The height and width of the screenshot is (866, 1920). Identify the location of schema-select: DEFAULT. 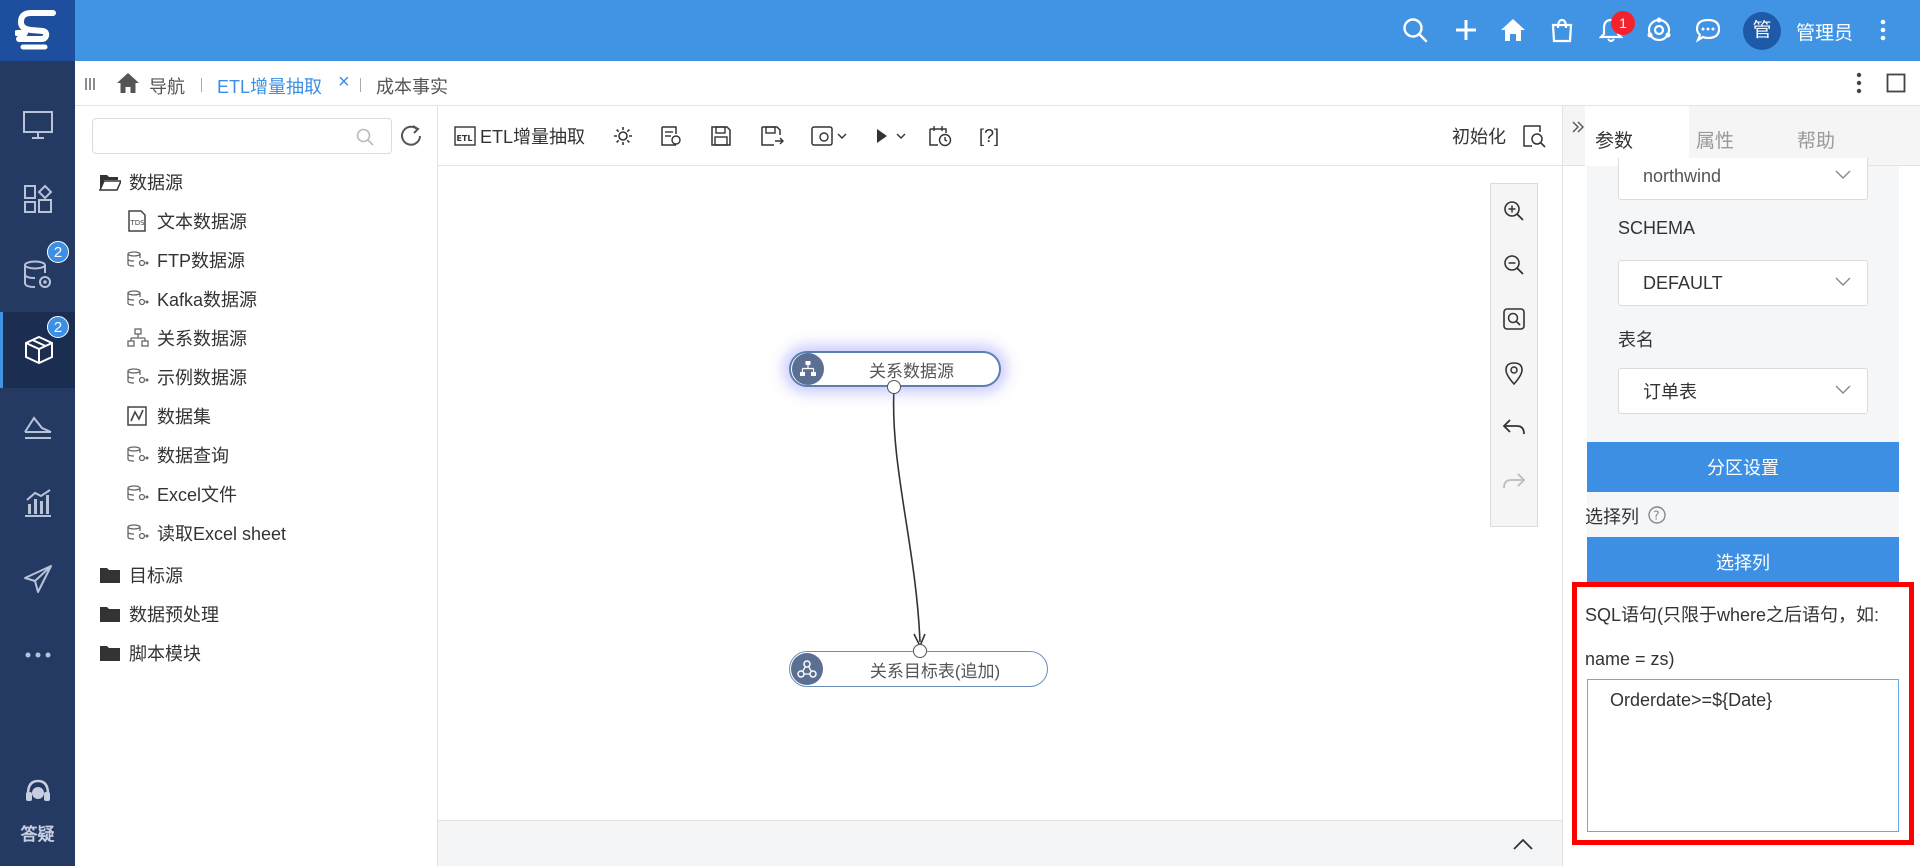
(1743, 283).